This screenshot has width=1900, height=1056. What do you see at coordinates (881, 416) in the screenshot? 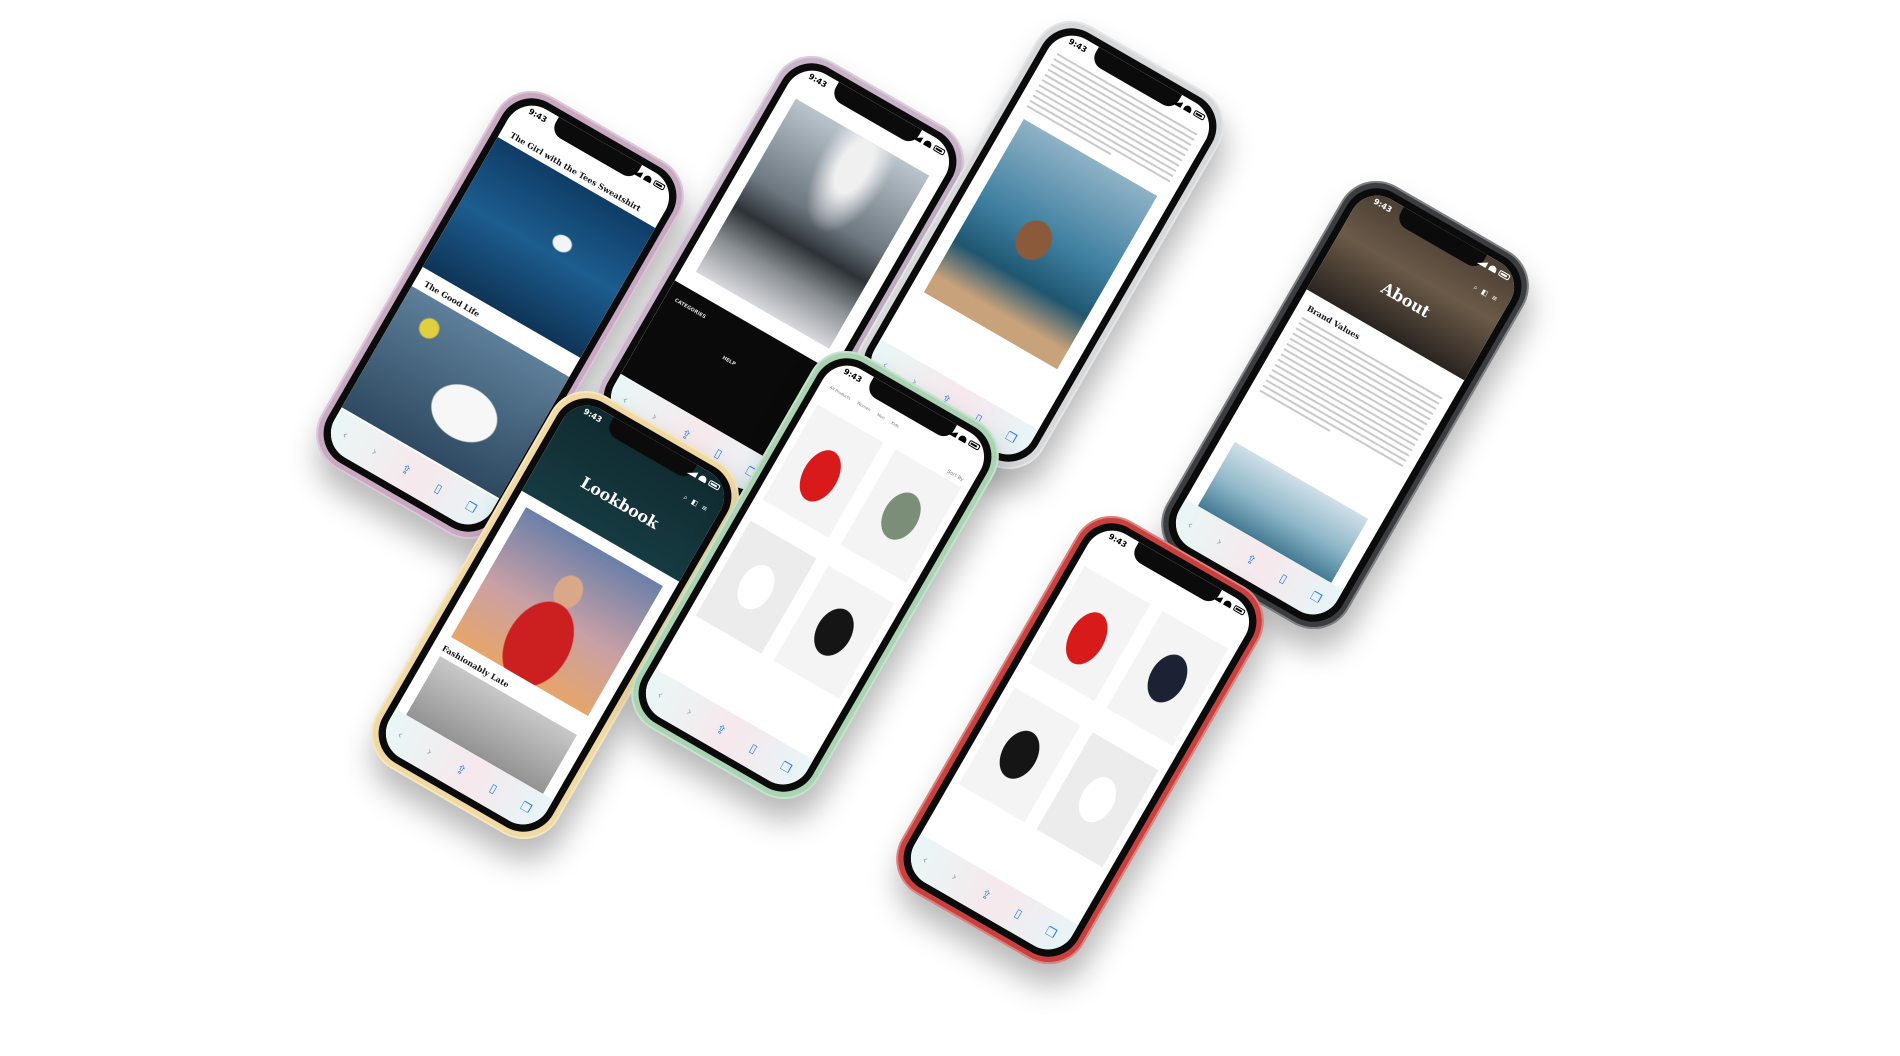
I see `tab-men: Men` at bounding box center [881, 416].